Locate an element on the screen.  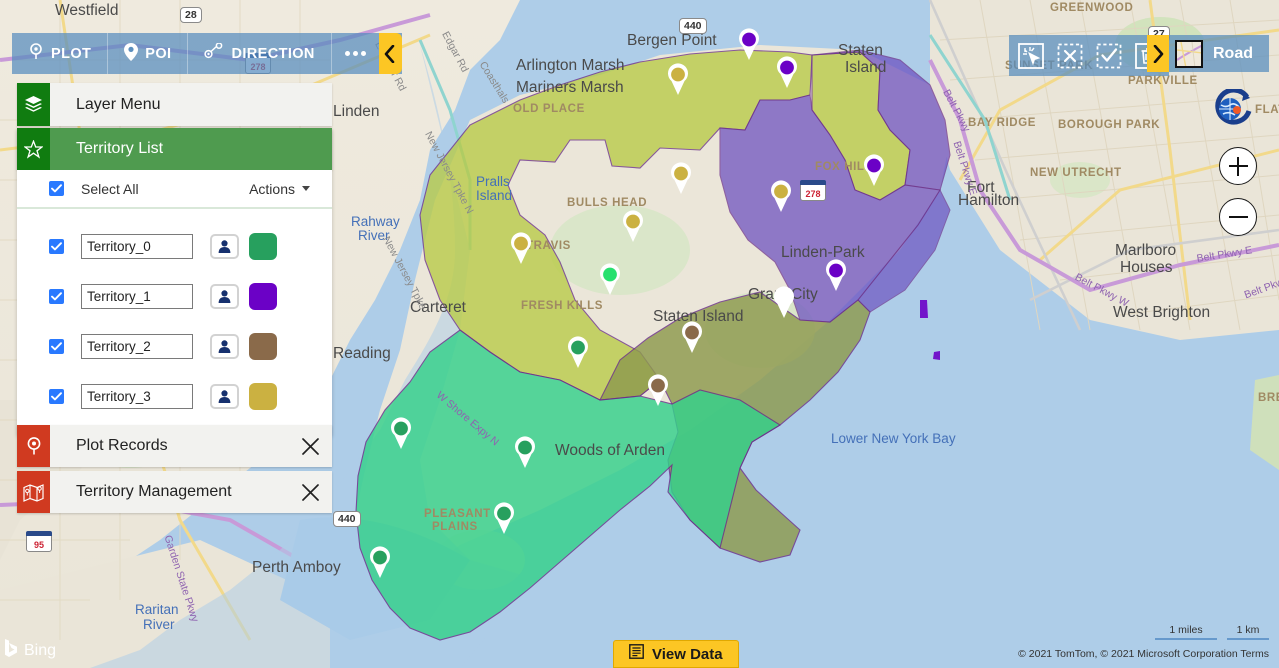
map-scale-bar: 1 miles 1 km is located at coordinates (1212, 632).